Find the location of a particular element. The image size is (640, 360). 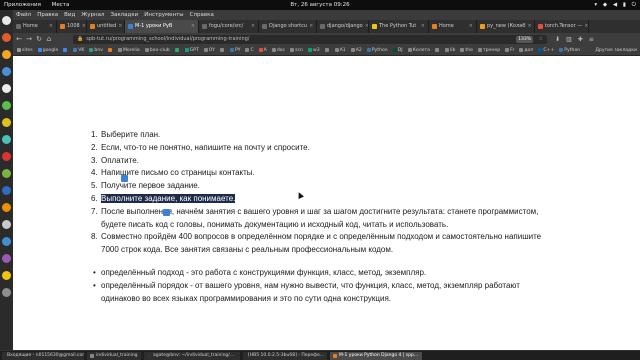

bookmark-item: bnv is located at coordinates (96, 50).